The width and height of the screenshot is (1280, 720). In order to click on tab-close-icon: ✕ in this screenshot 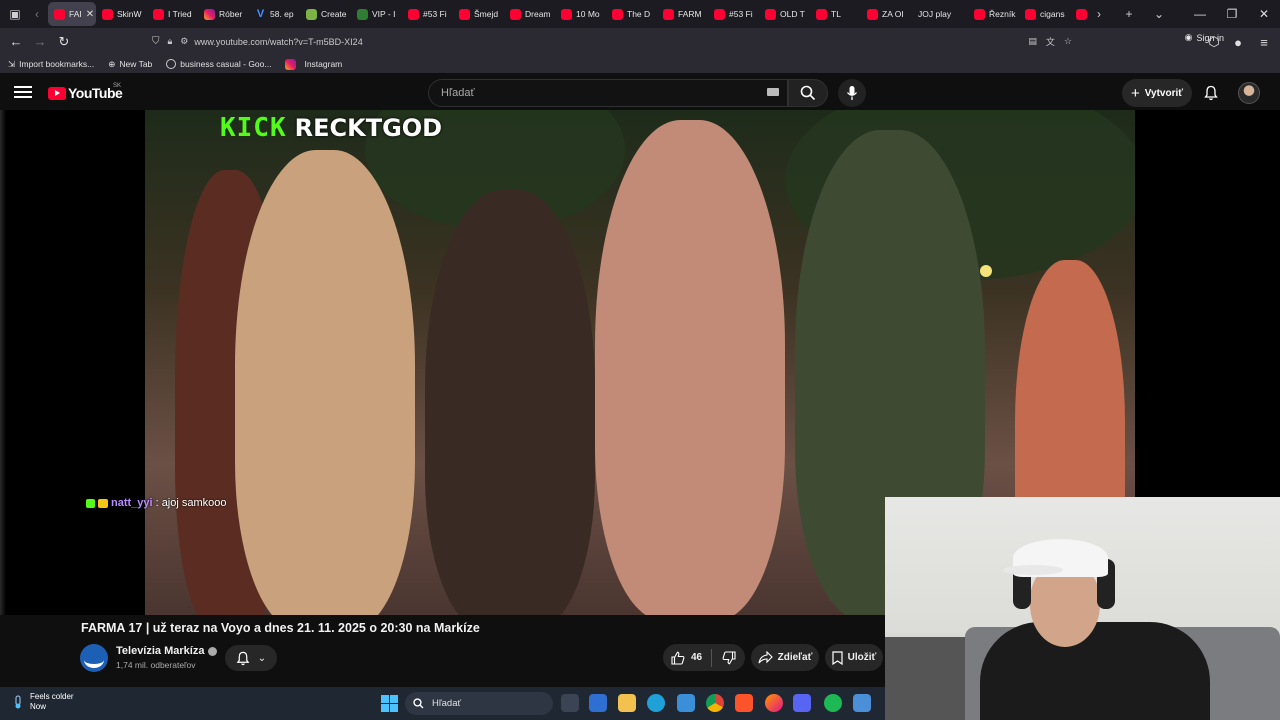, I will do `click(90, 14)`.